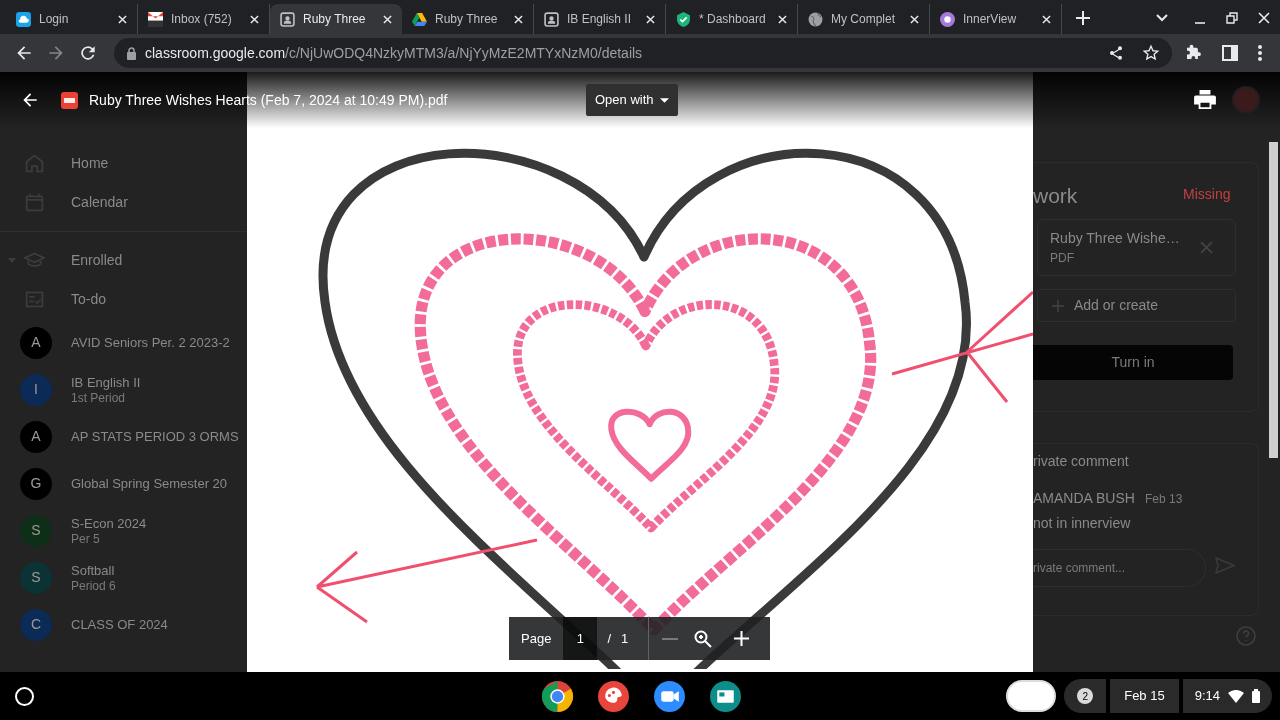  I want to click on file-title: Ruby Three Wishes Hearts (Feb 7, 2024 at 10:49 PM).pdf, so click(269, 100).